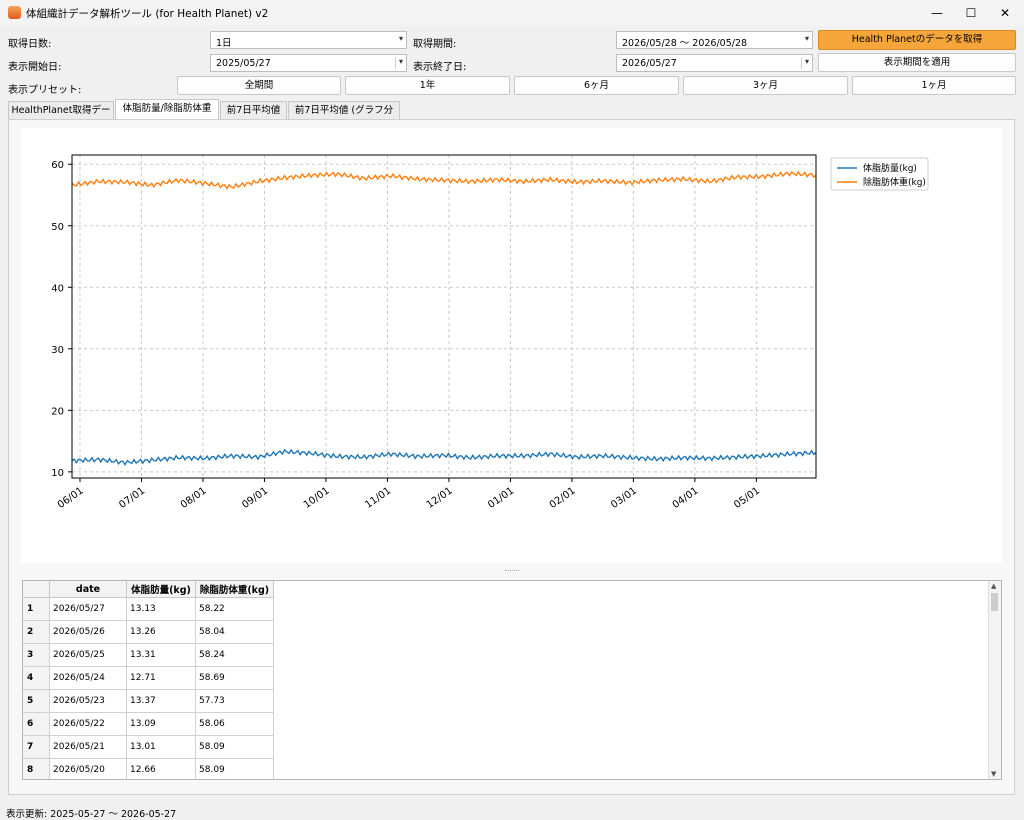 The width and height of the screenshot is (1024, 820). I want to click on y-tick-label: 30, so click(57, 350).